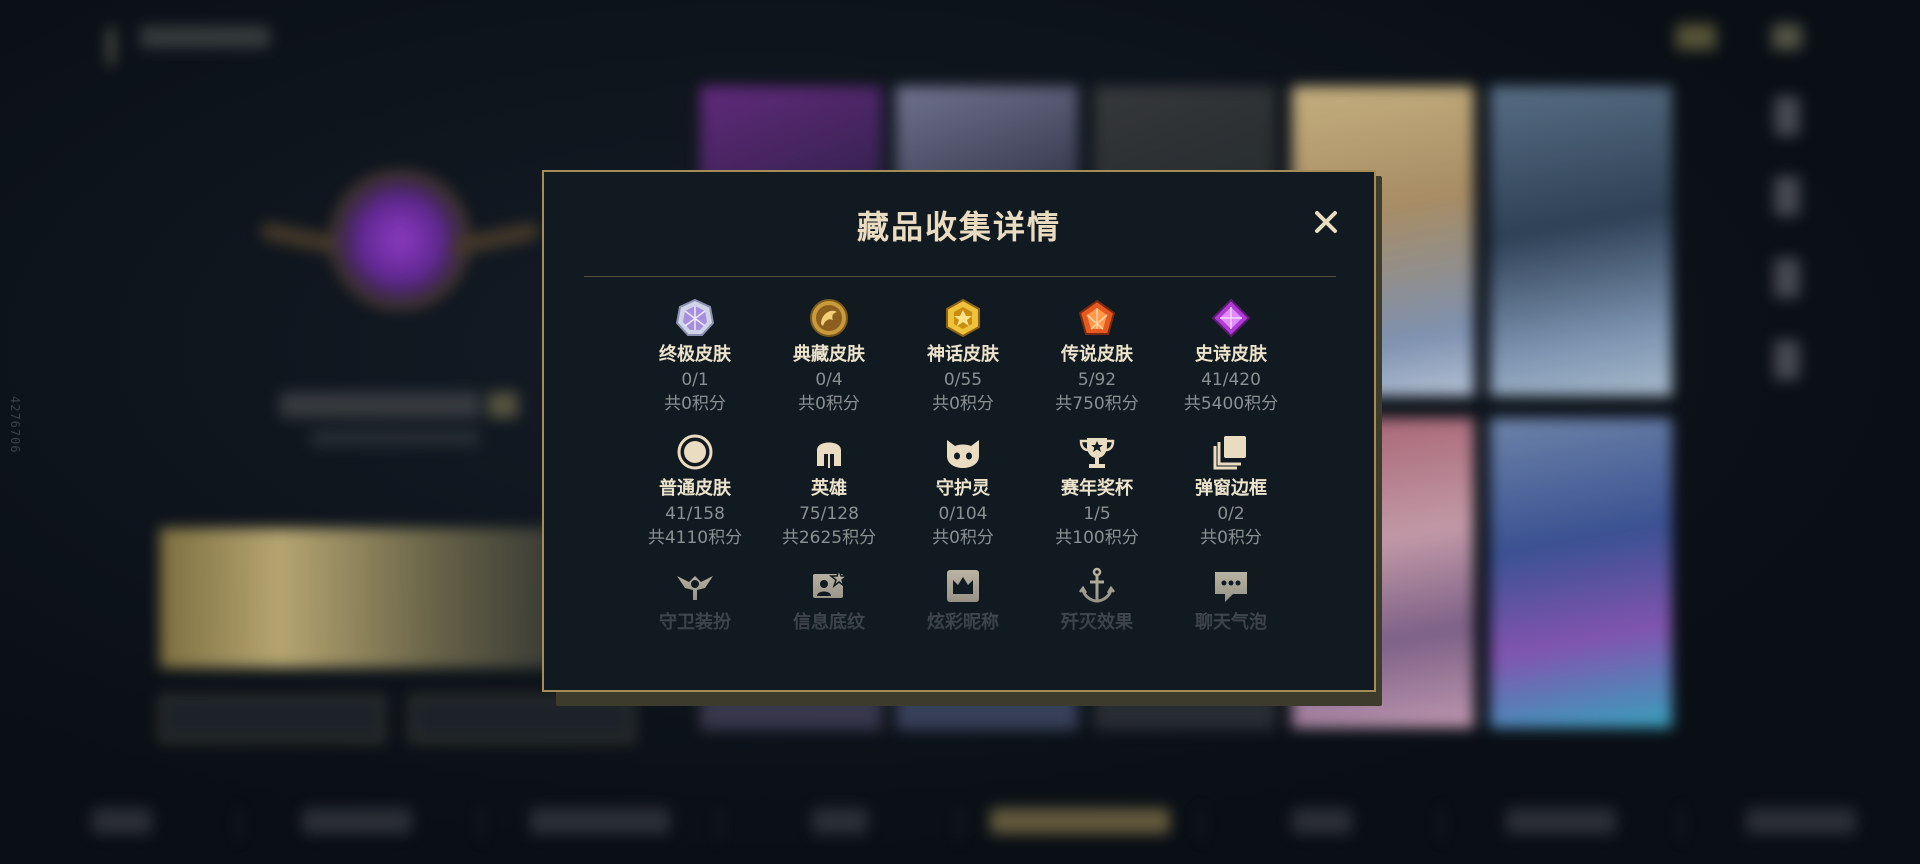 The width and height of the screenshot is (1920, 864). I want to click on collection-item-epic-skin: 史诗皮肤 41/420 共5400积分, so click(1231, 357).